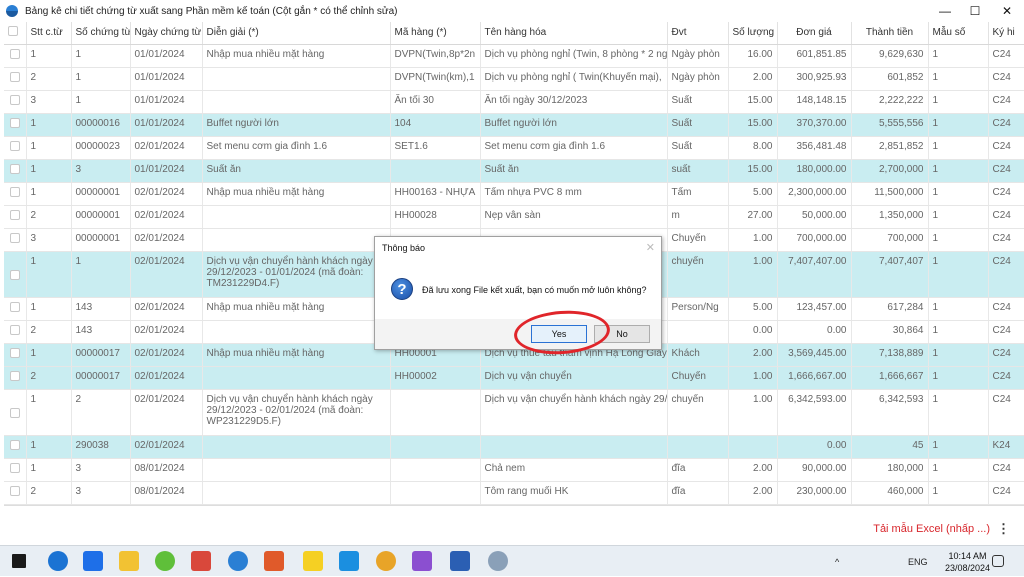 This screenshot has width=1024, height=577. What do you see at coordinates (238, 561) in the screenshot?
I see `accounting-app-icon` at bounding box center [238, 561].